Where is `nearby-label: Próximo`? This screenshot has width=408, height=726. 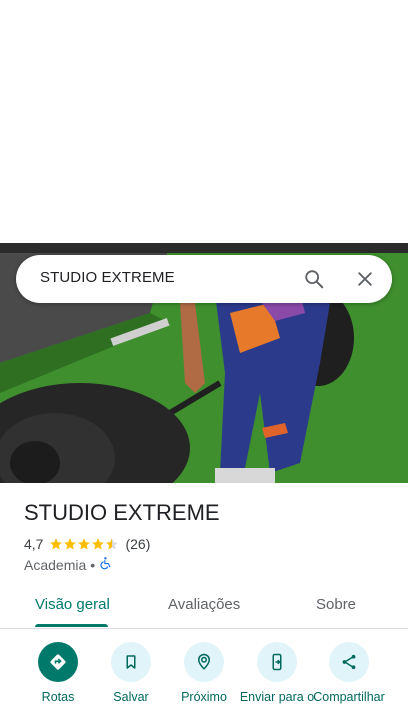 nearby-label: Próximo is located at coordinates (204, 697).